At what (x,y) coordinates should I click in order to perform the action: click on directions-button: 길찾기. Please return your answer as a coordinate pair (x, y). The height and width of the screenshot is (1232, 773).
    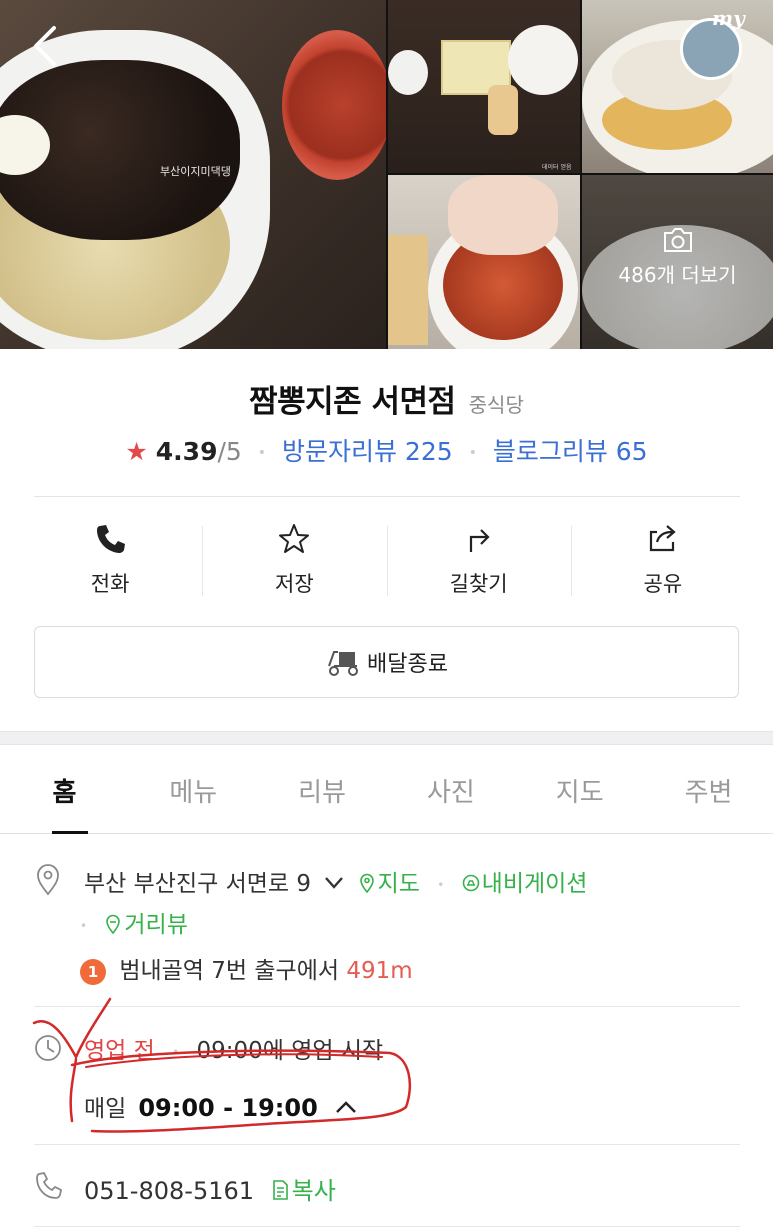
    Looking at the image, I should click on (478, 559).